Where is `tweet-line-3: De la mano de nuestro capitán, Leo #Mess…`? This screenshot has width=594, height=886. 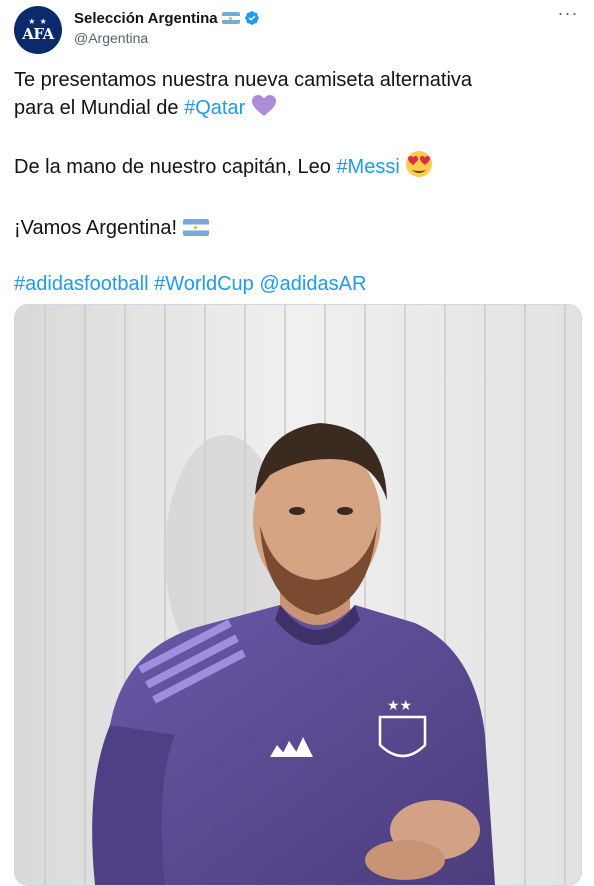
tweet-line-3: De la mano de nuestro capitán, Leo #Mess… is located at coordinates (297, 168).